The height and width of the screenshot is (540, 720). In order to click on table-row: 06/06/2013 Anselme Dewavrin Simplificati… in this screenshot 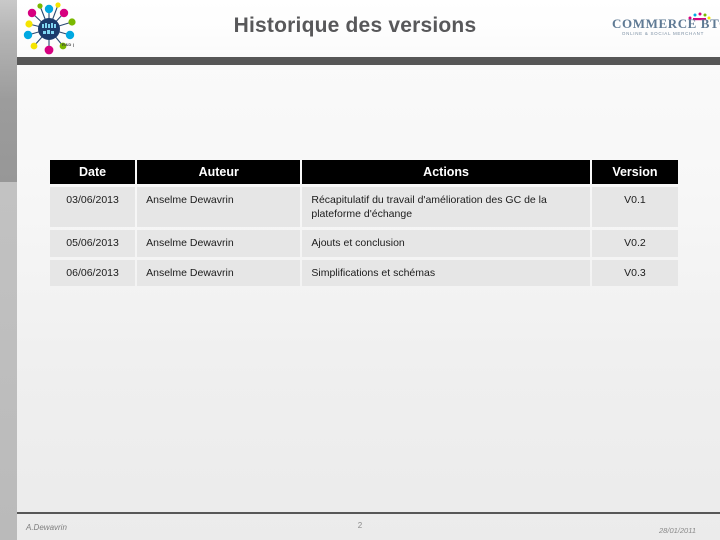, I will do `click(364, 272)`.